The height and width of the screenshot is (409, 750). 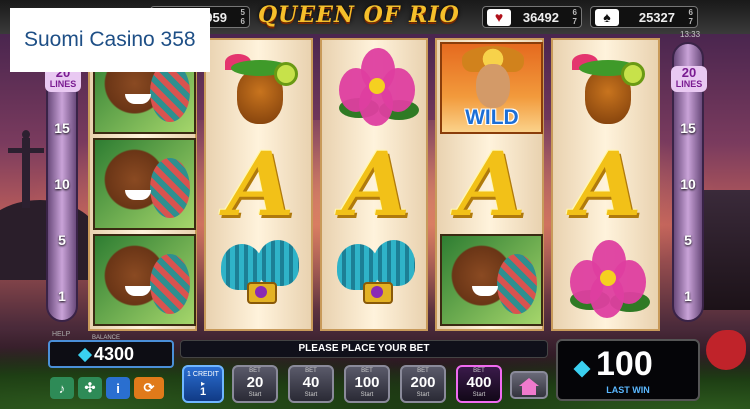 I want to click on bet-button-200: BET 200 Start, so click(x=423, y=384).